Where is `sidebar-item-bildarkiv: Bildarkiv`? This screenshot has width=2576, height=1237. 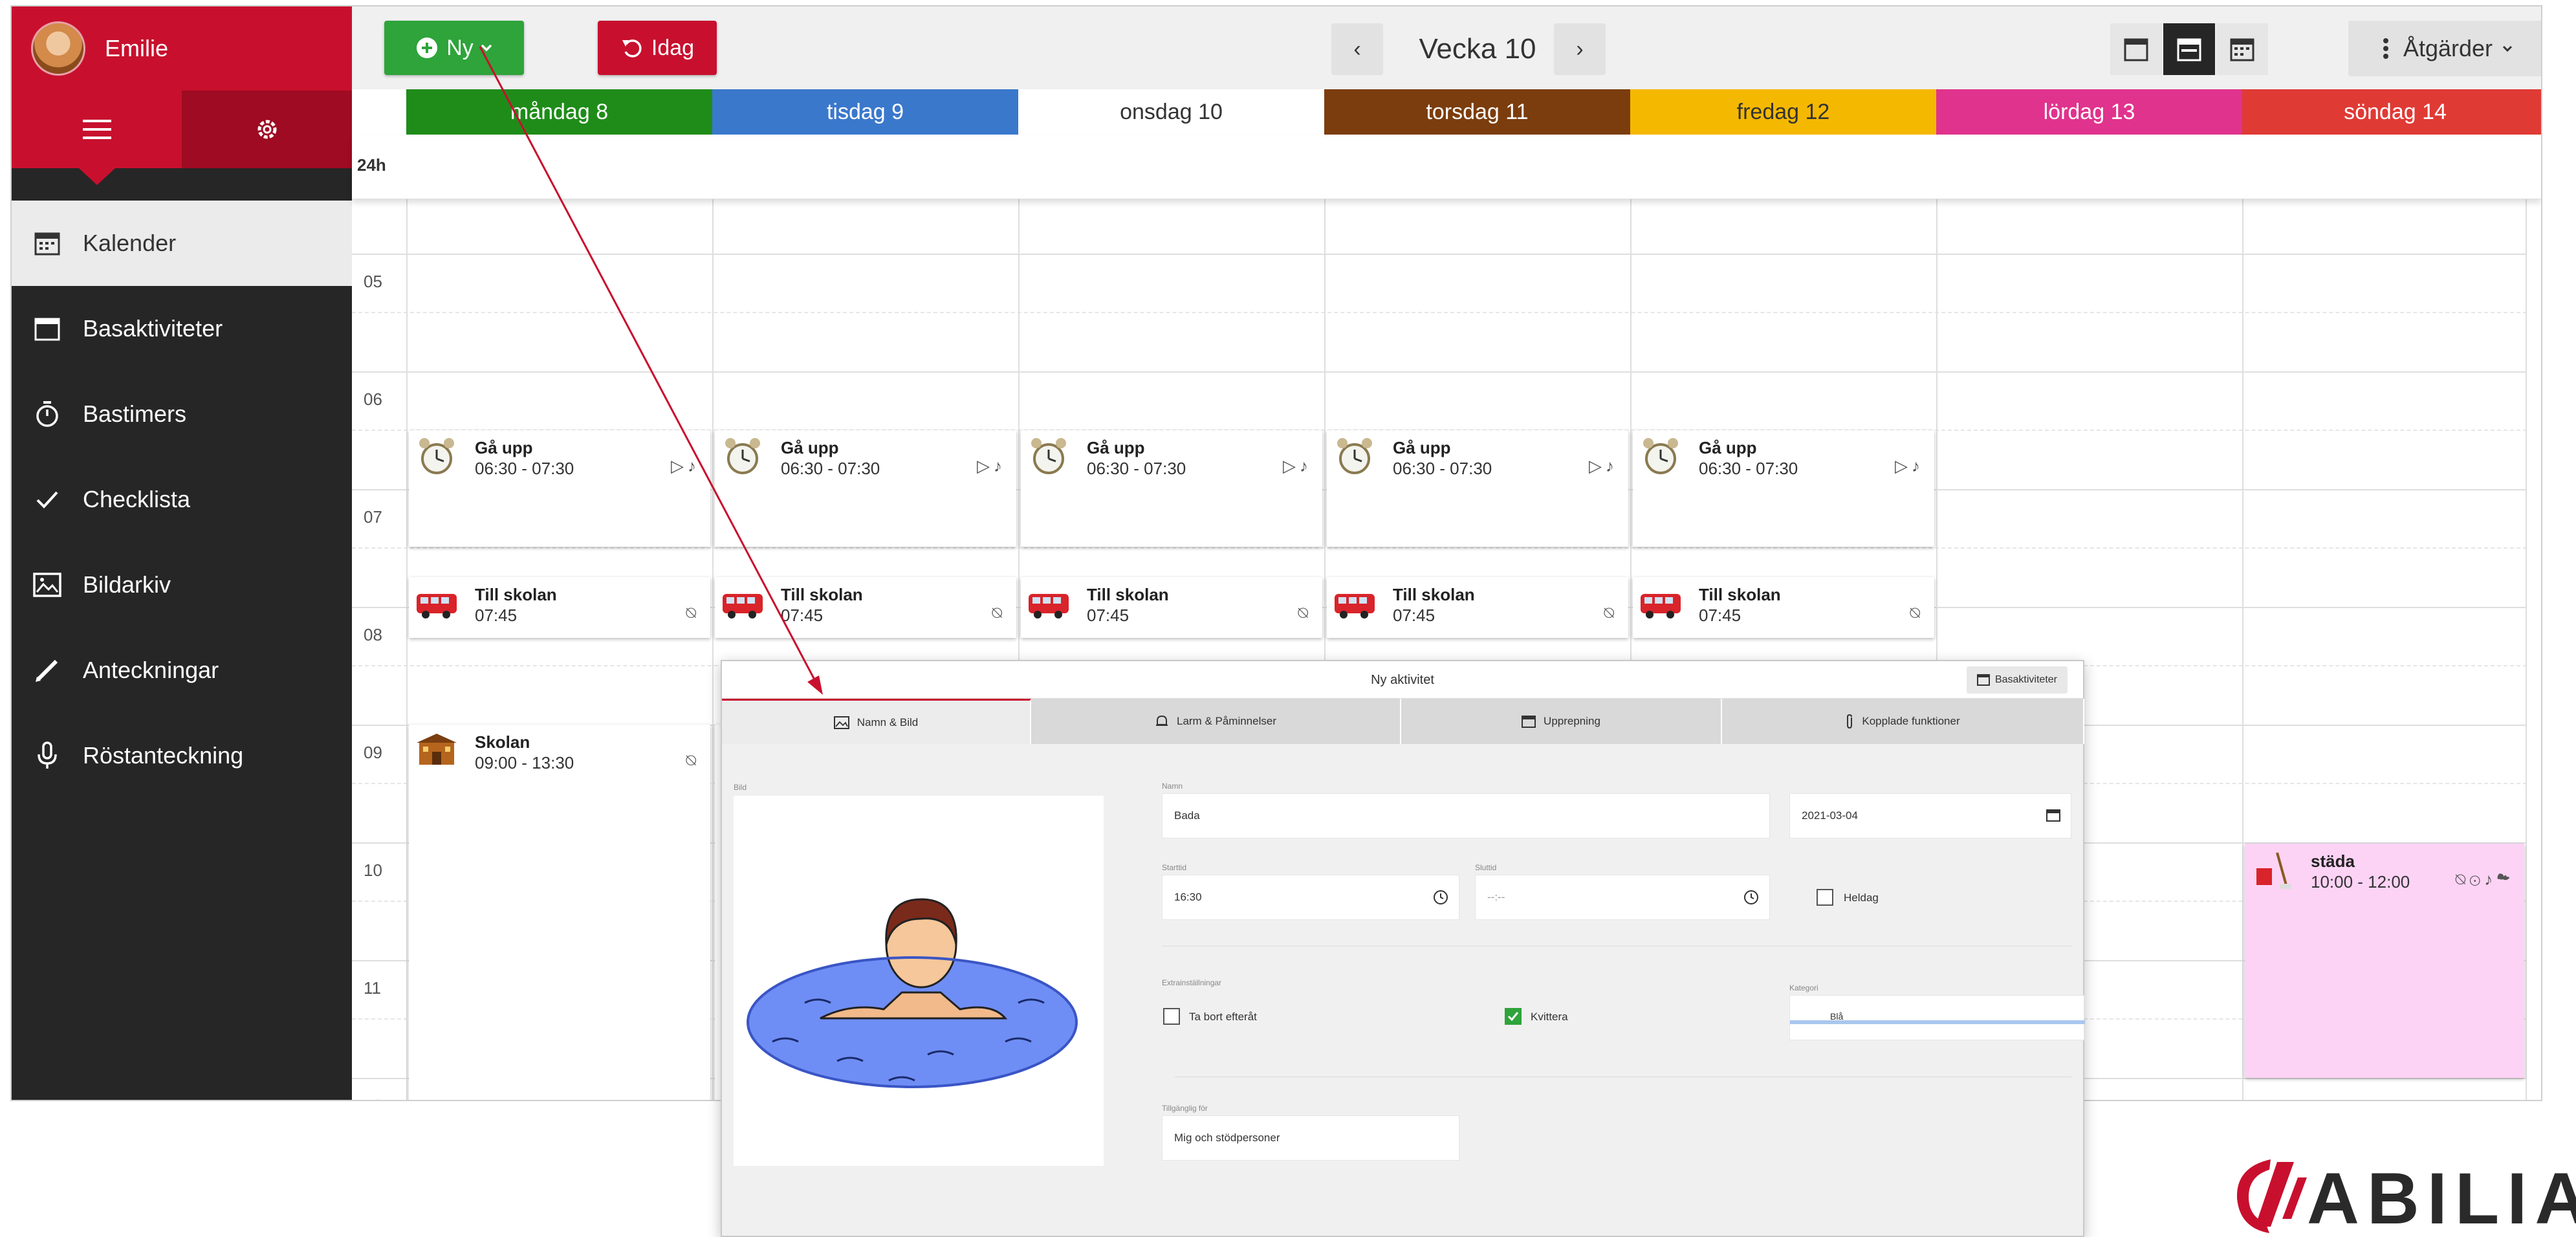
sidebar-item-bildarkiv: Bildarkiv is located at coordinates (182, 585).